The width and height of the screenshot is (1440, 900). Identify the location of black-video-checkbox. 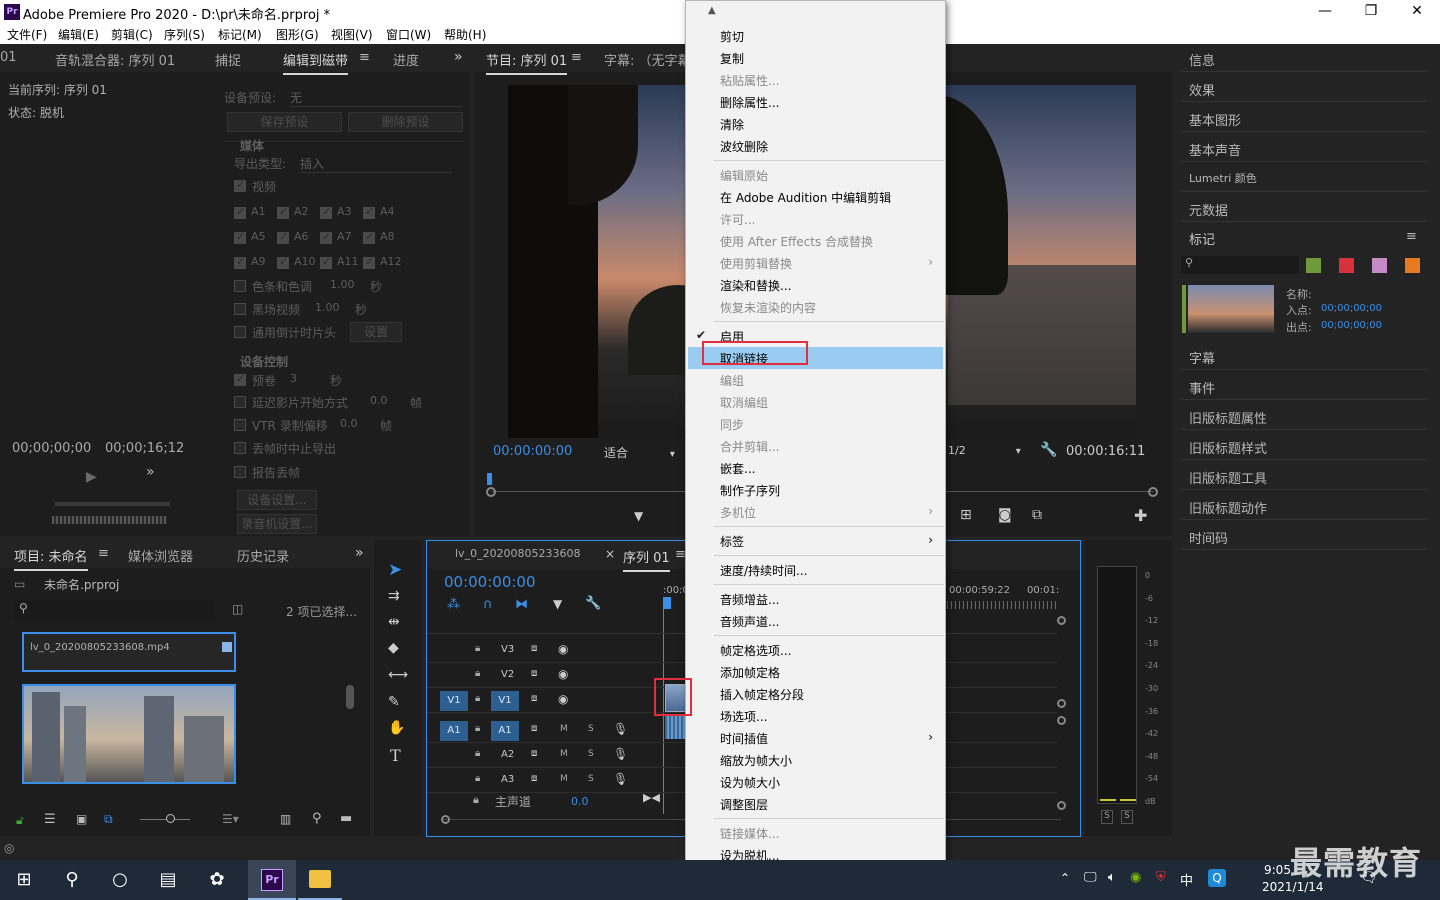
(240, 309).